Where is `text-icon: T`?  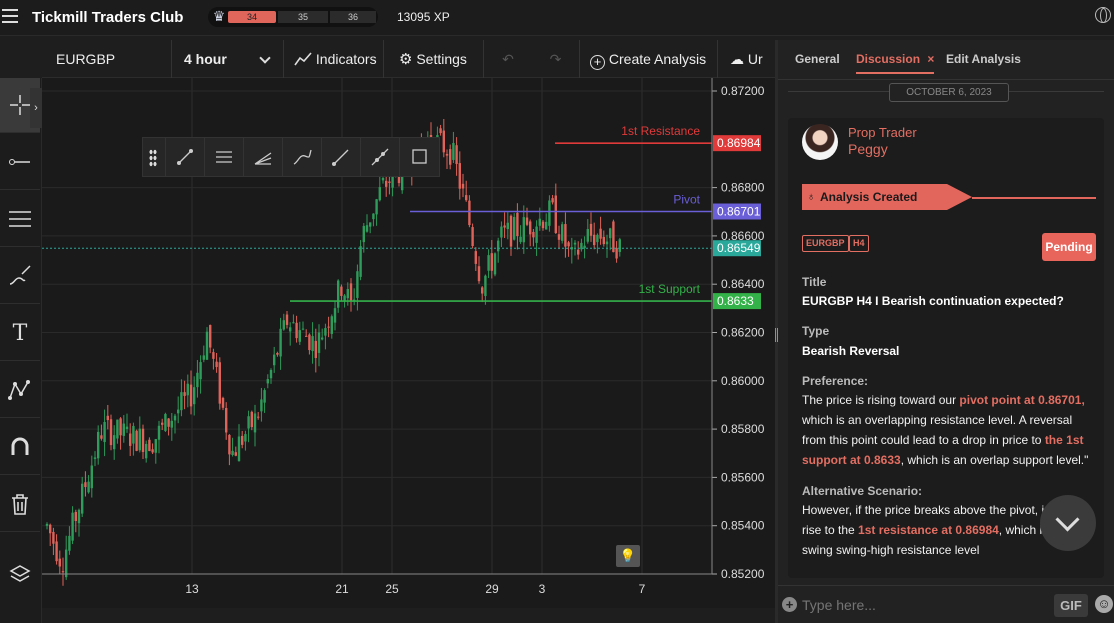 text-icon: T is located at coordinates (20, 333).